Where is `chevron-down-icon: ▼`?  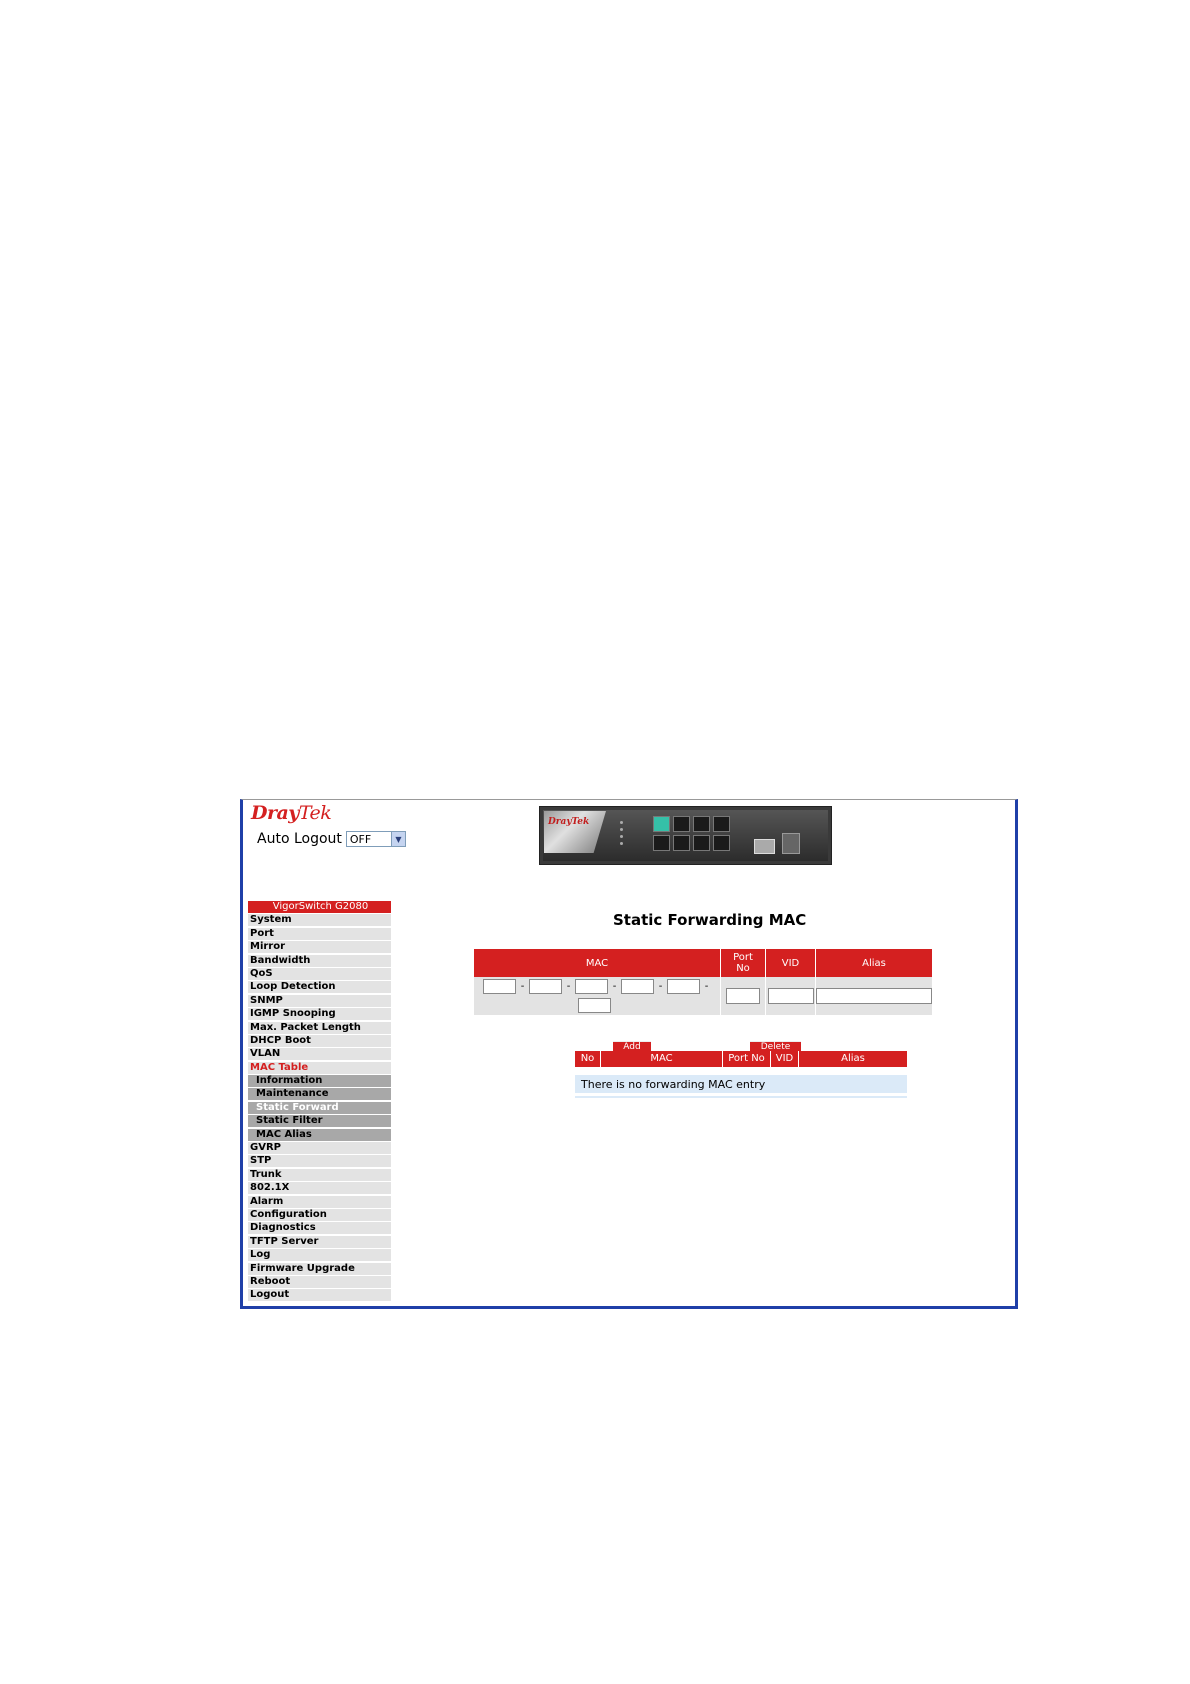 chevron-down-icon: ▼ is located at coordinates (397, 839).